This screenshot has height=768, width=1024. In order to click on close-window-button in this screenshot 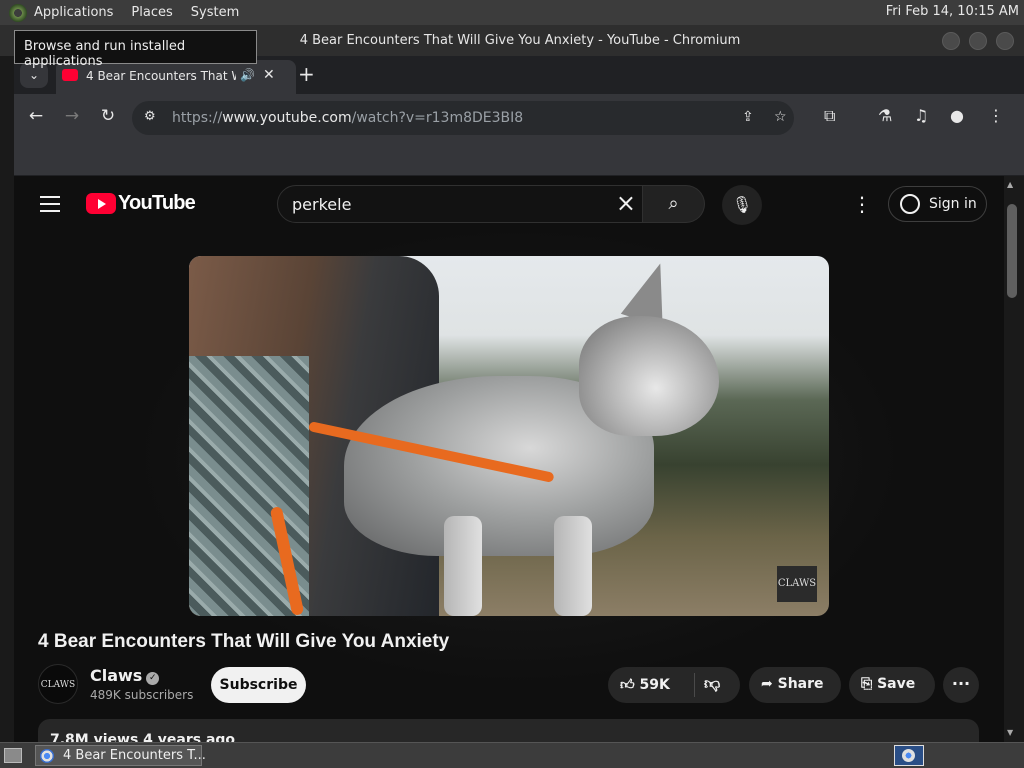, I will do `click(1005, 41)`.